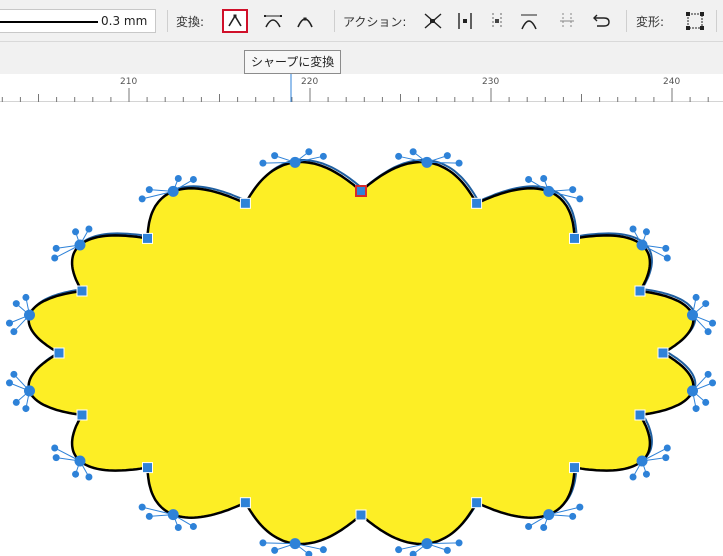  What do you see at coordinates (361, 191) in the screenshot?
I see `selected-node` at bounding box center [361, 191].